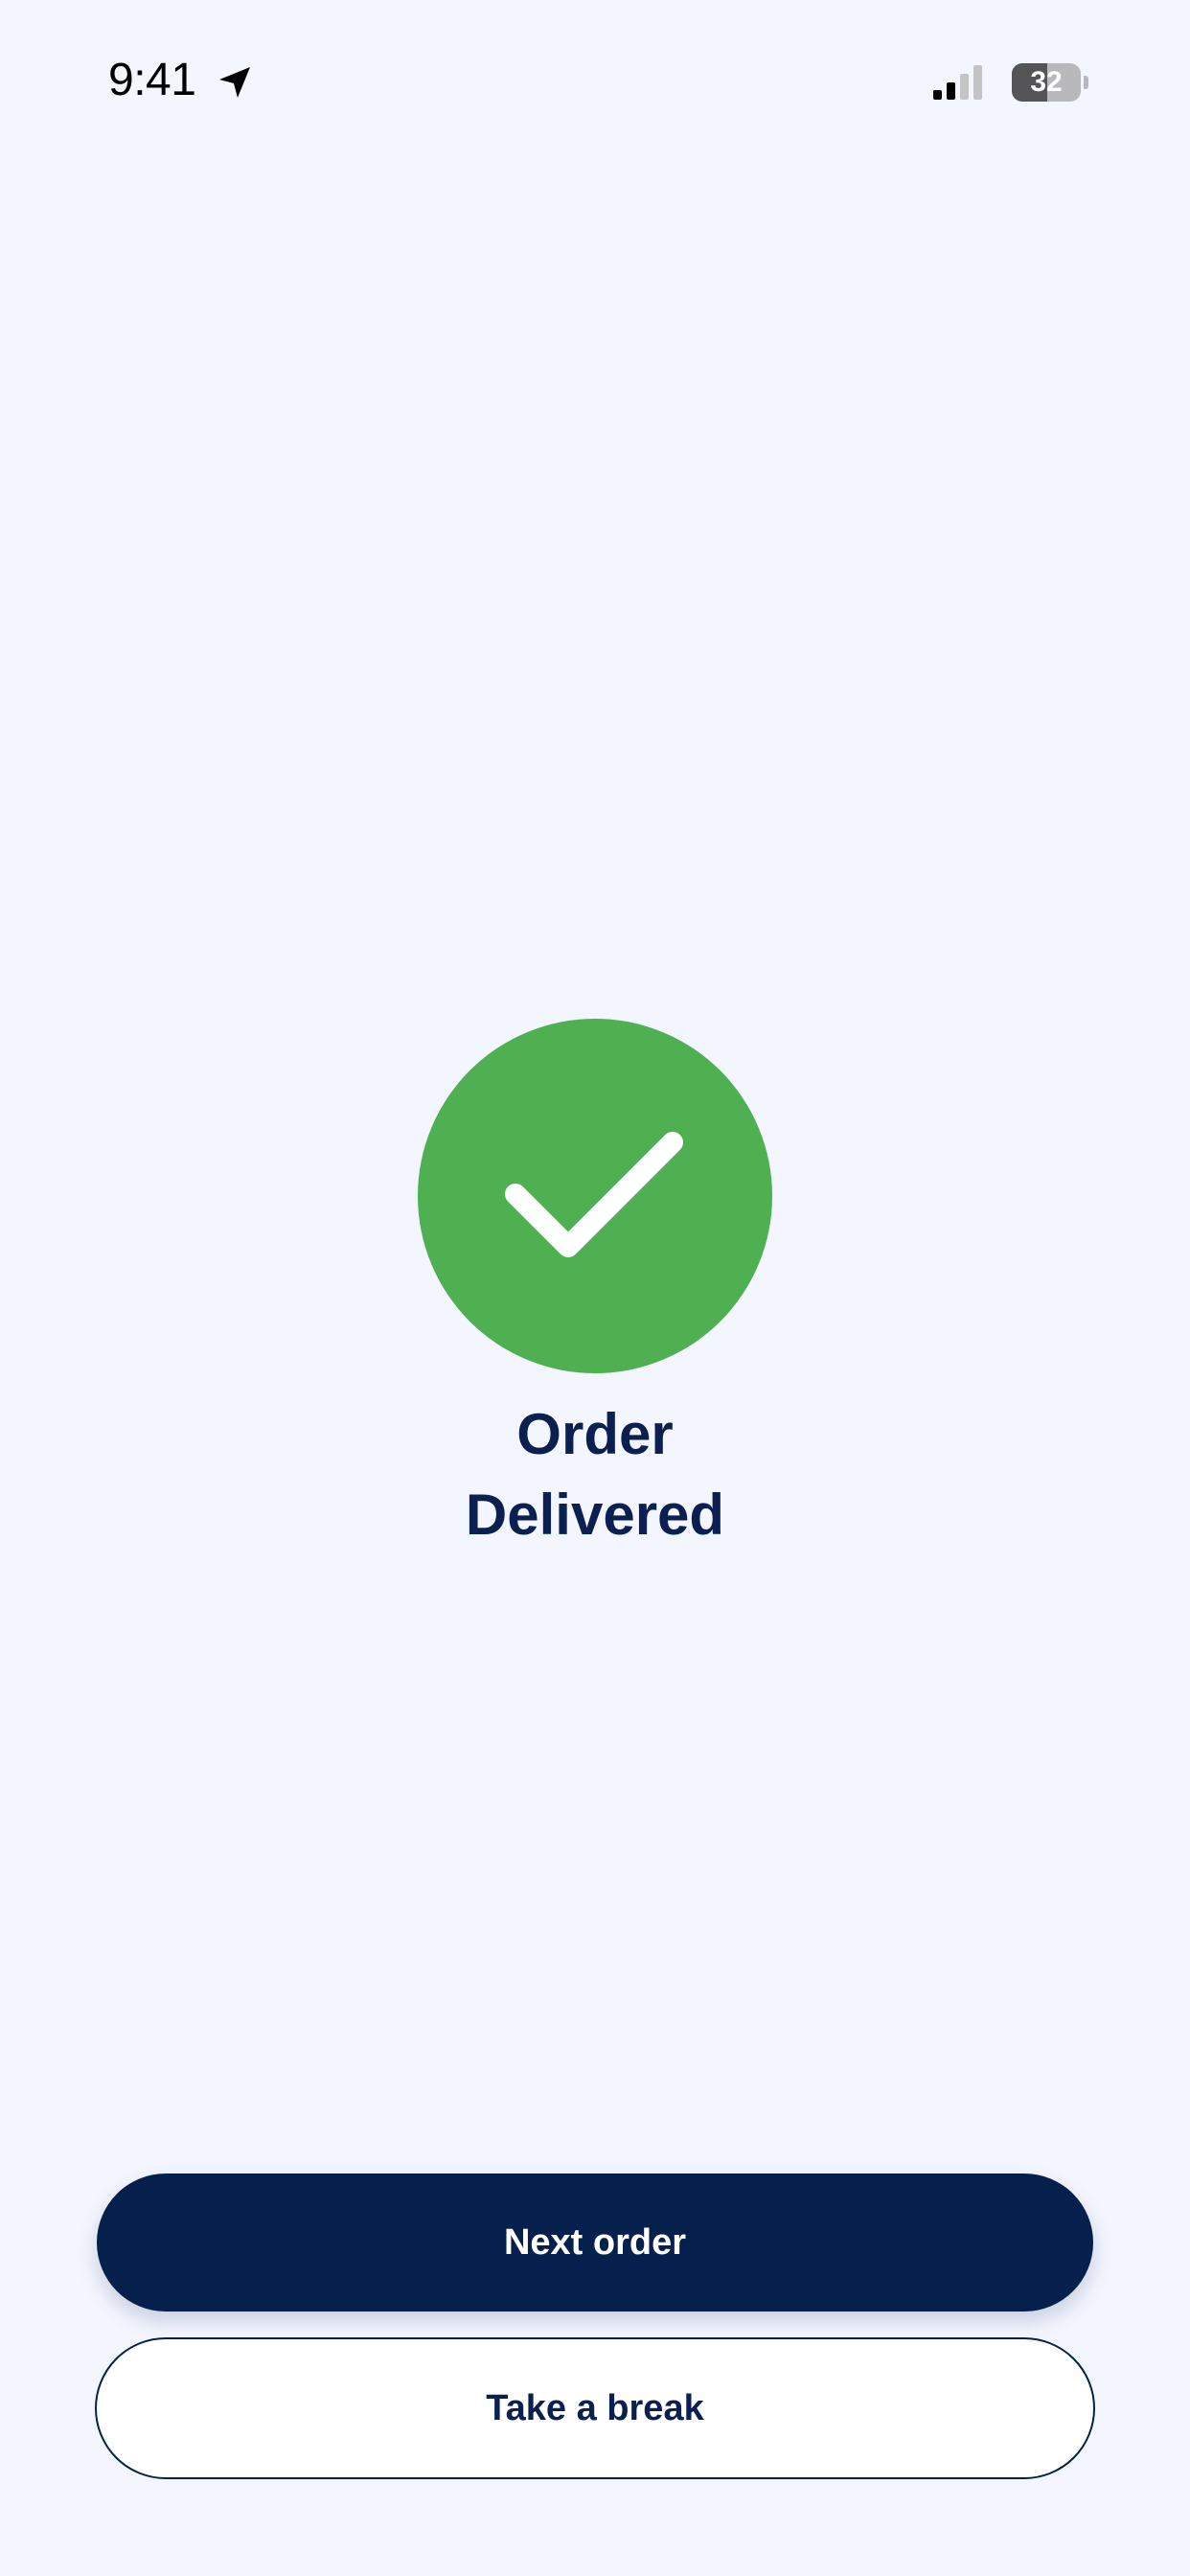 This screenshot has height=2576, width=1190. What do you see at coordinates (152, 80) in the screenshot?
I see `status-time: 9:41` at bounding box center [152, 80].